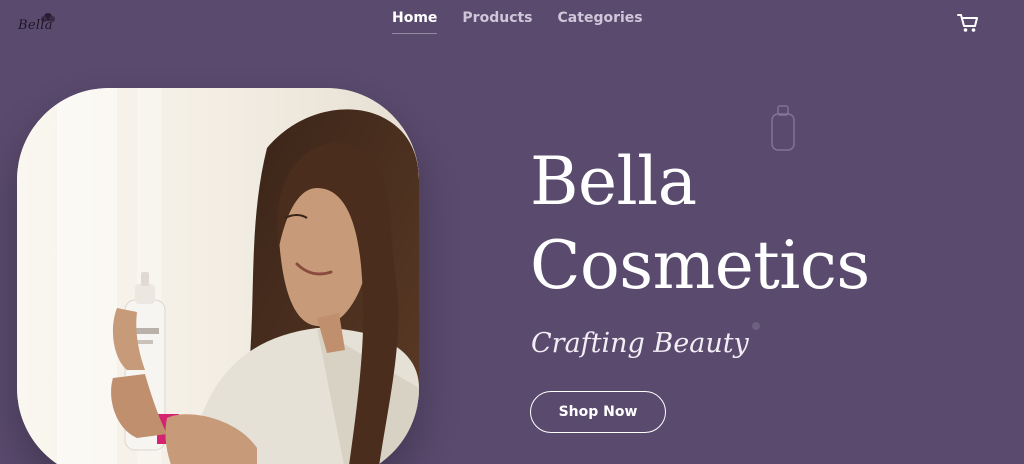  What do you see at coordinates (756, 326) in the screenshot?
I see `decorative-dot` at bounding box center [756, 326].